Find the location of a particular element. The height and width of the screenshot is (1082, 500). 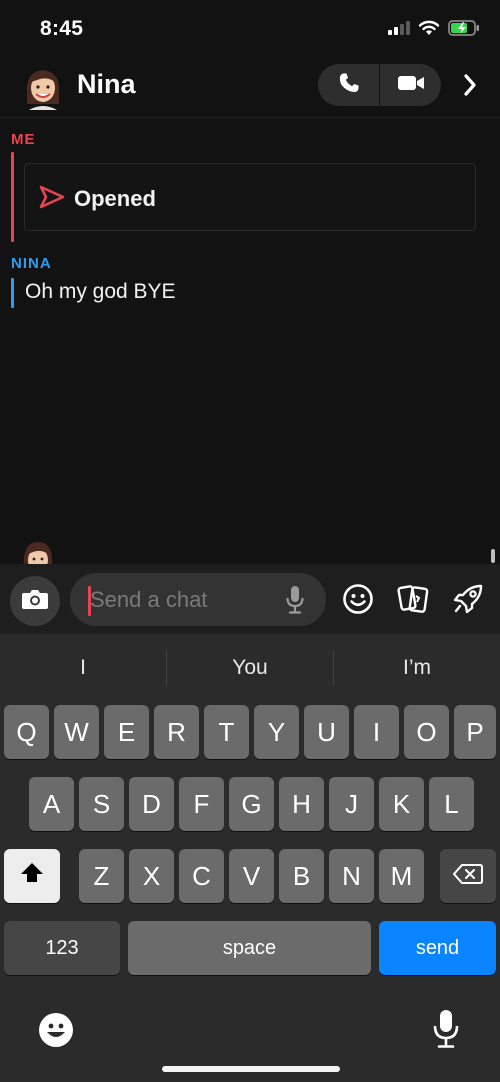

chat-input-bar is located at coordinates (250, 599).